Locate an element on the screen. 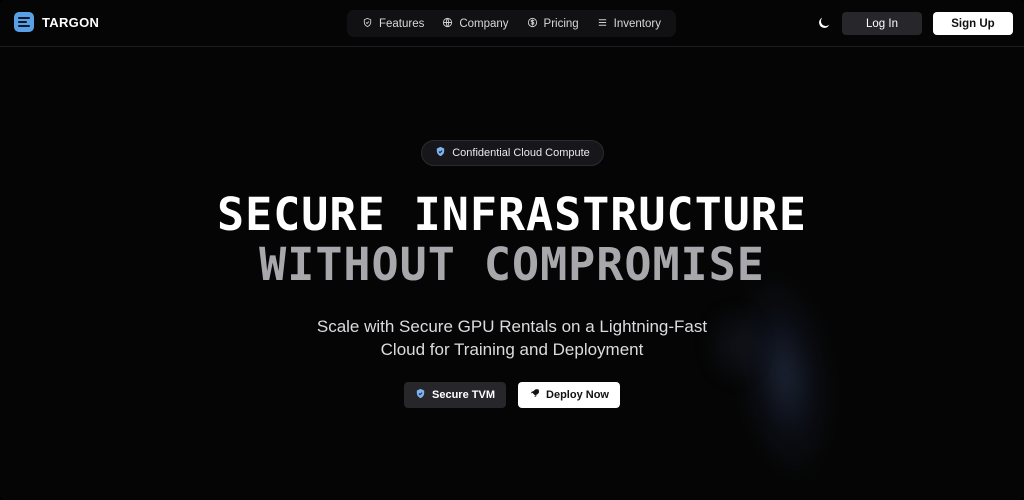 The image size is (1024, 500). nav-item-company: Company is located at coordinates (475, 24).